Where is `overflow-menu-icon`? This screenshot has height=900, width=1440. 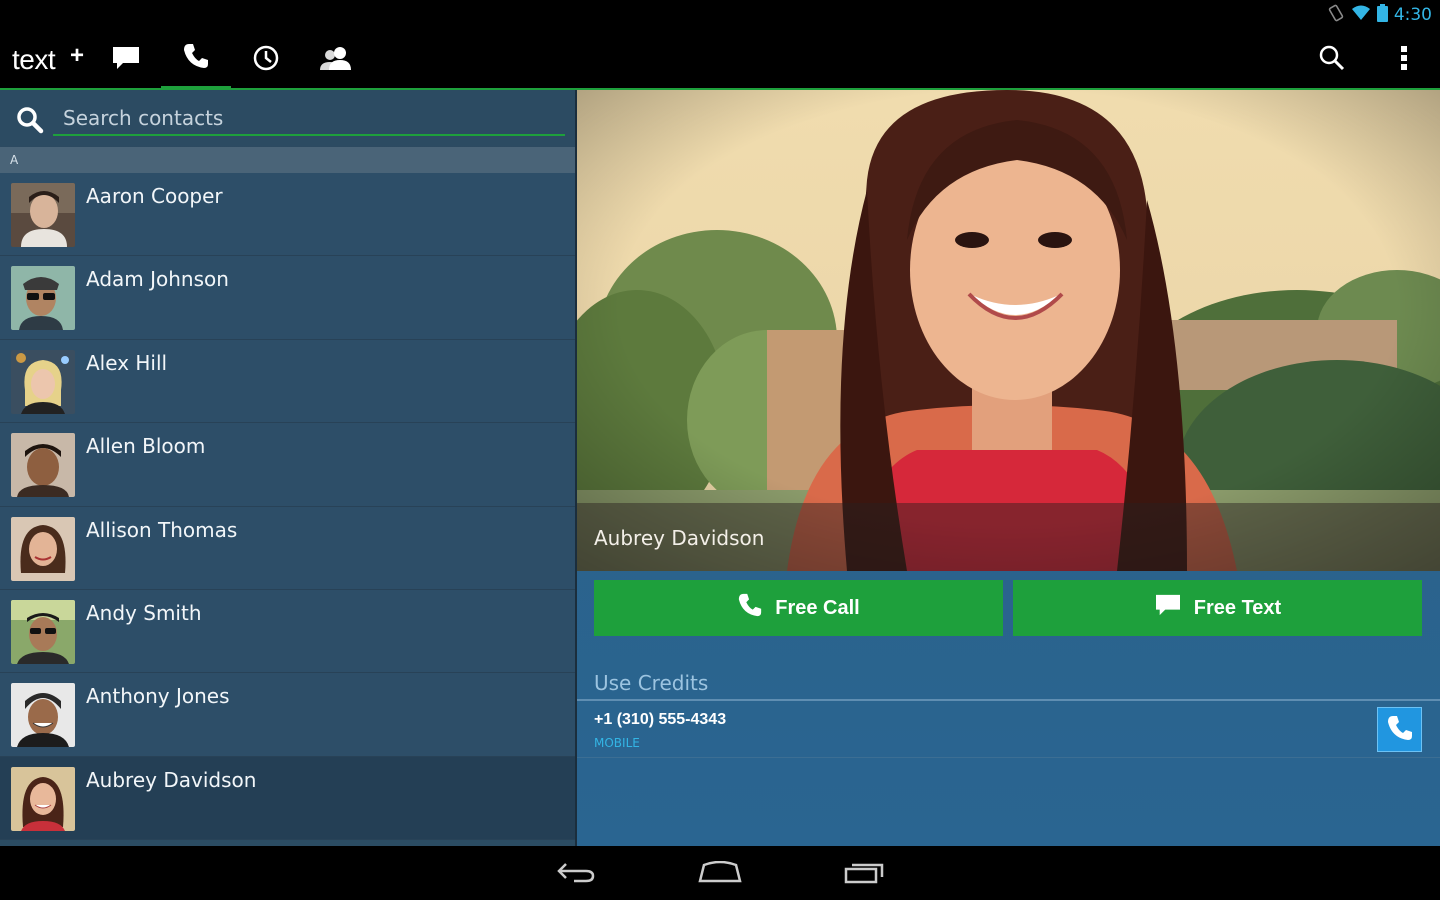
overflow-menu-icon is located at coordinates (1404, 60).